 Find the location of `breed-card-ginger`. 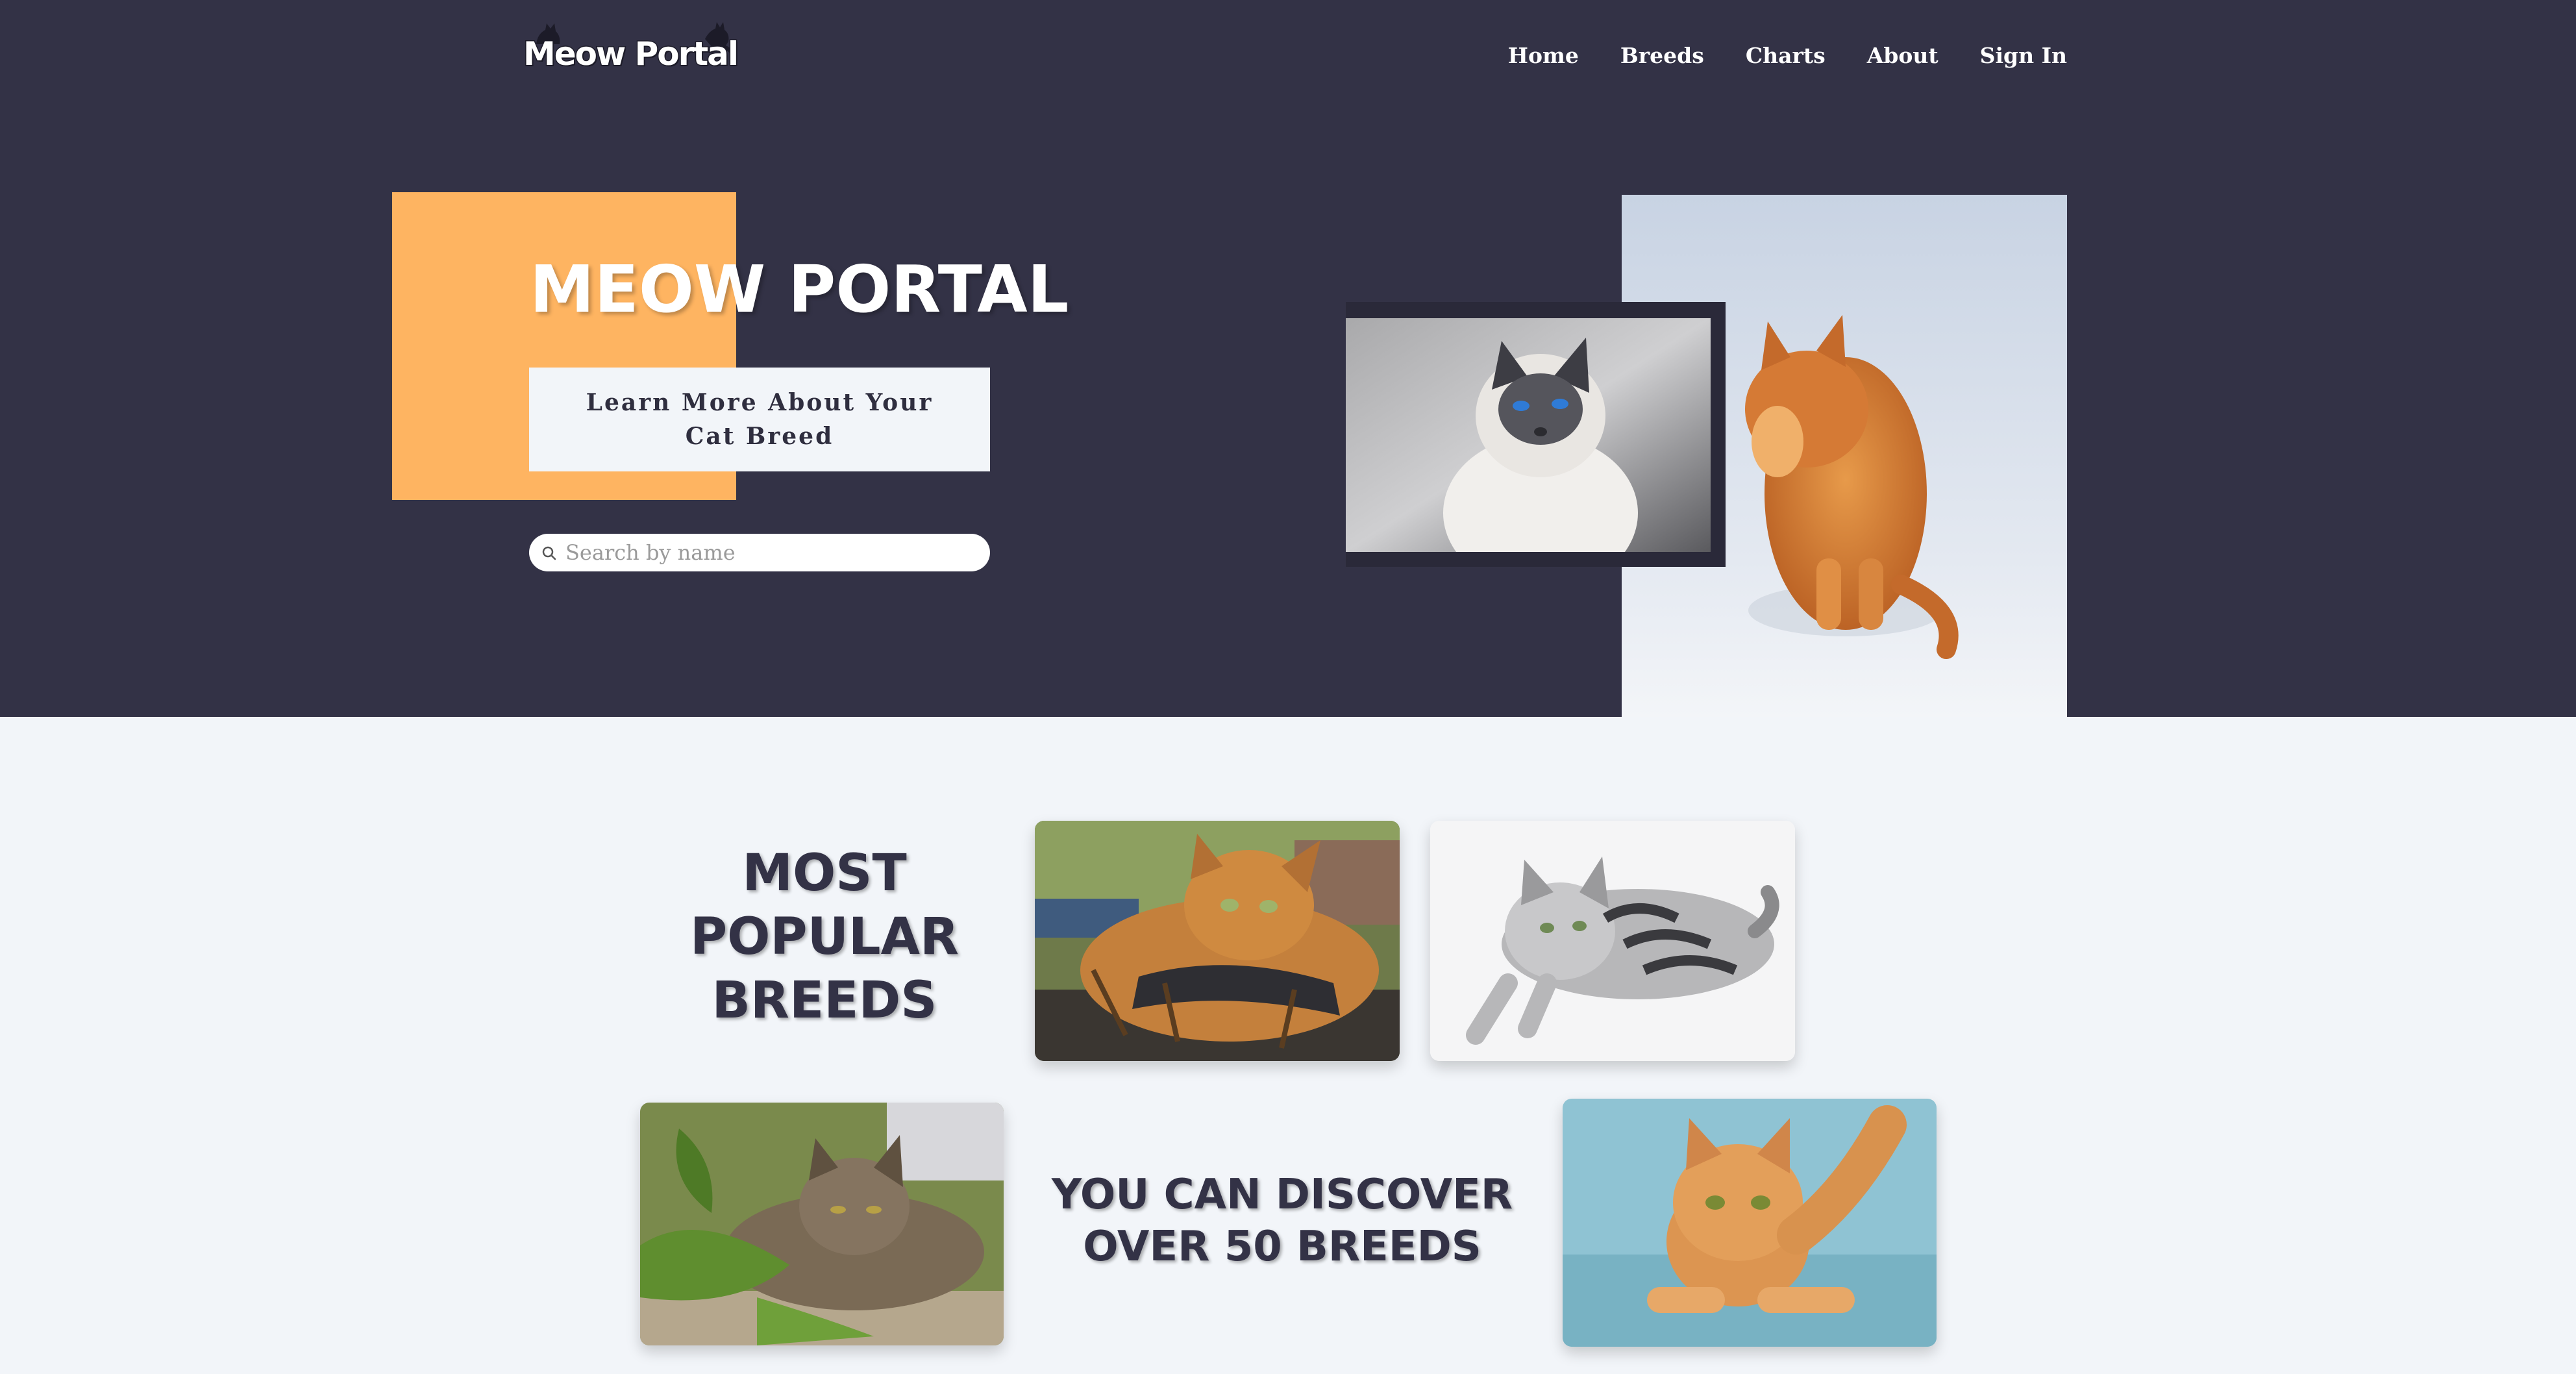

breed-card-ginger is located at coordinates (1750, 1223).